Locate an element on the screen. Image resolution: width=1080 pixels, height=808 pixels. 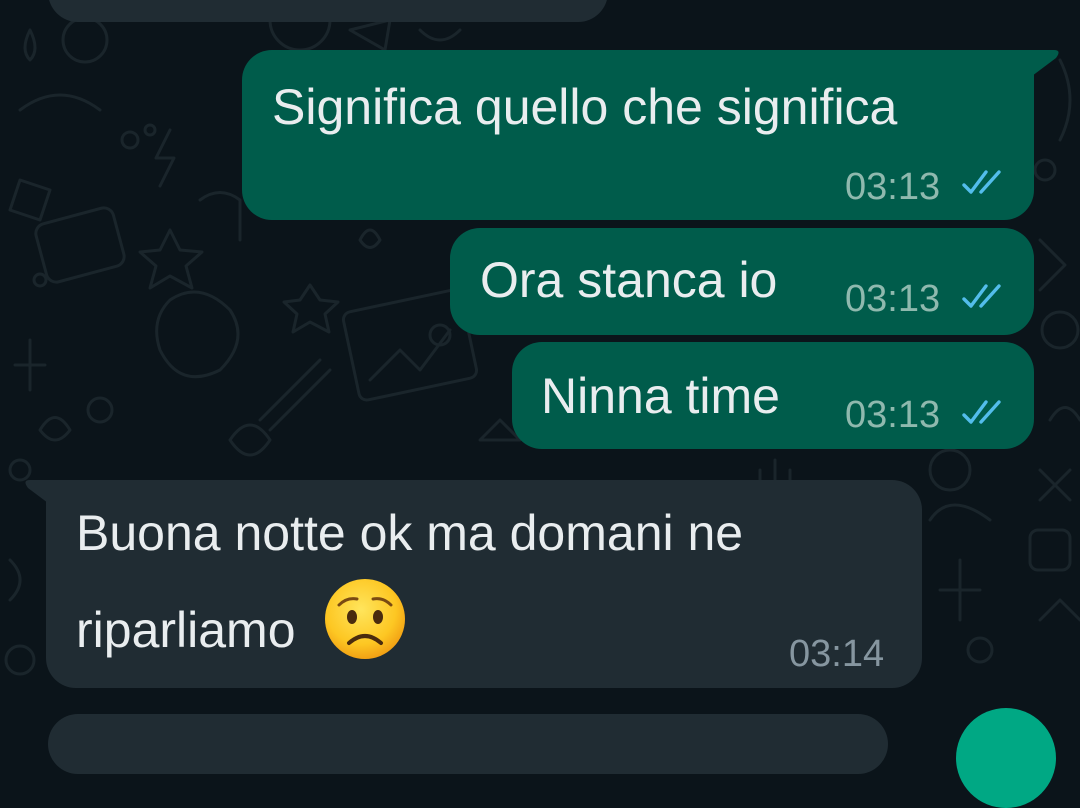
message-text-line-2: riparliamo is located at coordinates (241, 623).